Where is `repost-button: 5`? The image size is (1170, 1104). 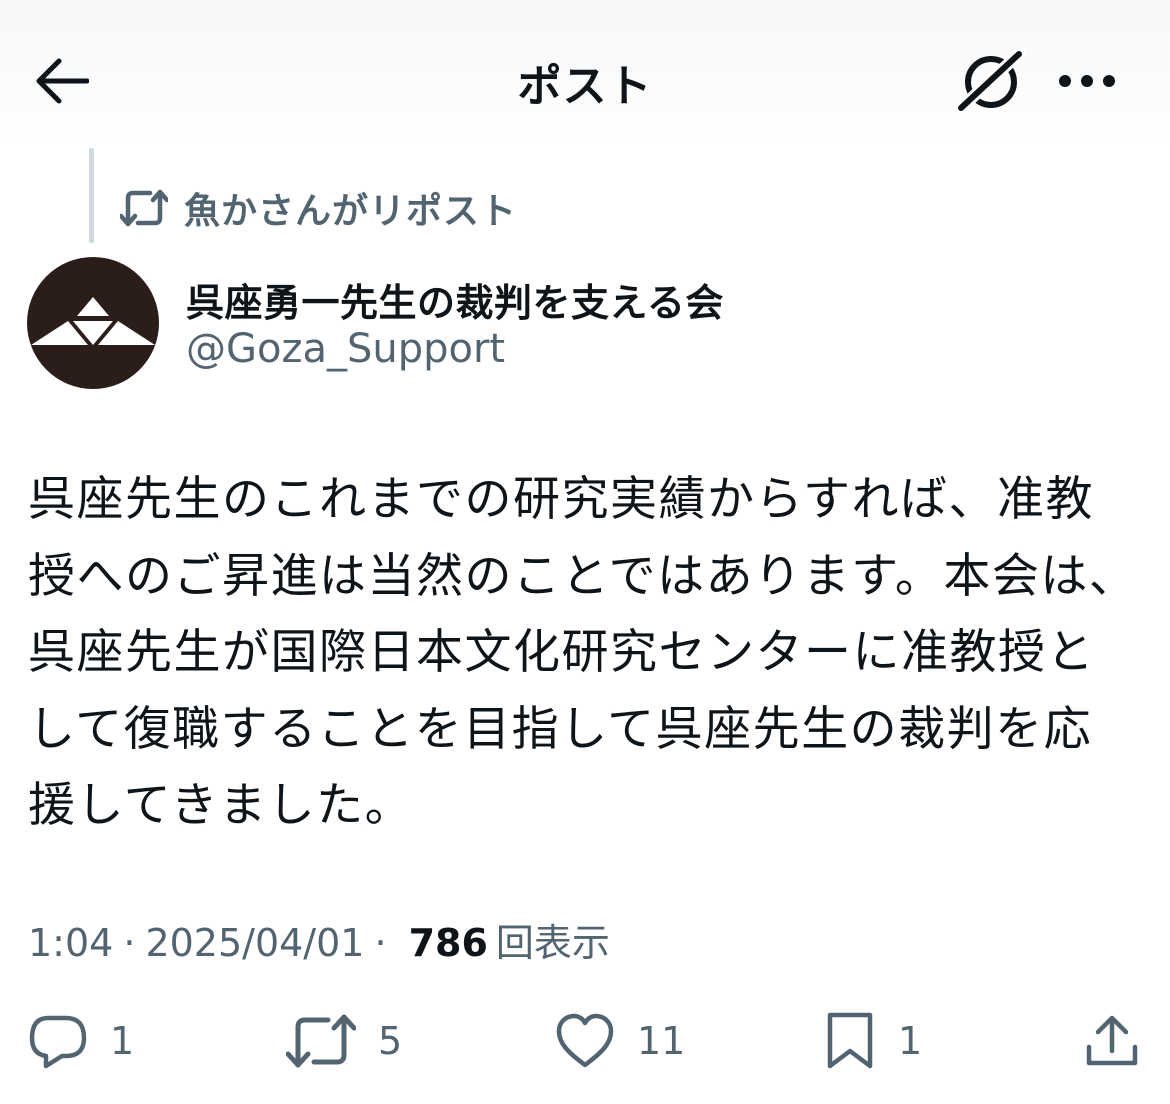 repost-button: 5 is located at coordinates (344, 1041).